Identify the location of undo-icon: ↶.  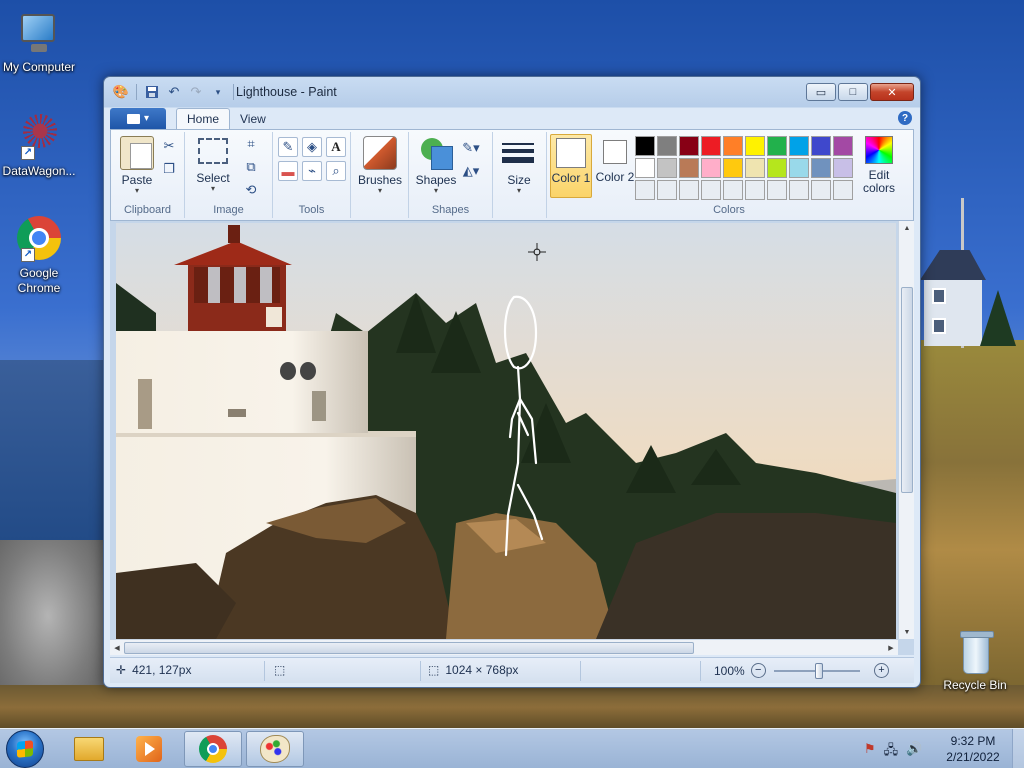
(174, 92).